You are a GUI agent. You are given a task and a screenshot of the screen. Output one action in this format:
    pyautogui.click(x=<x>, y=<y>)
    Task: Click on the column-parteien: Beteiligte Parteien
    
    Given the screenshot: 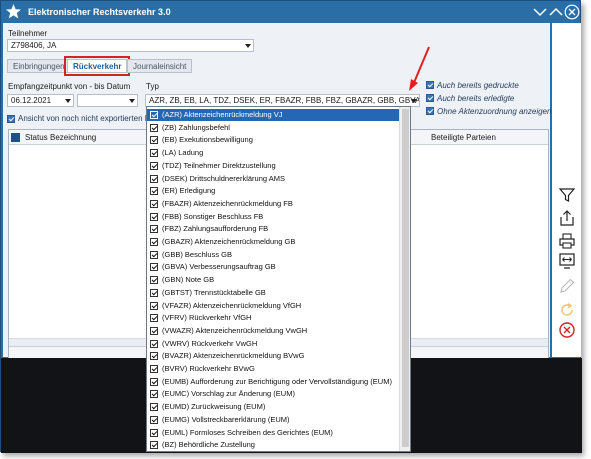 What is the action you would take?
    pyautogui.click(x=463, y=137)
    